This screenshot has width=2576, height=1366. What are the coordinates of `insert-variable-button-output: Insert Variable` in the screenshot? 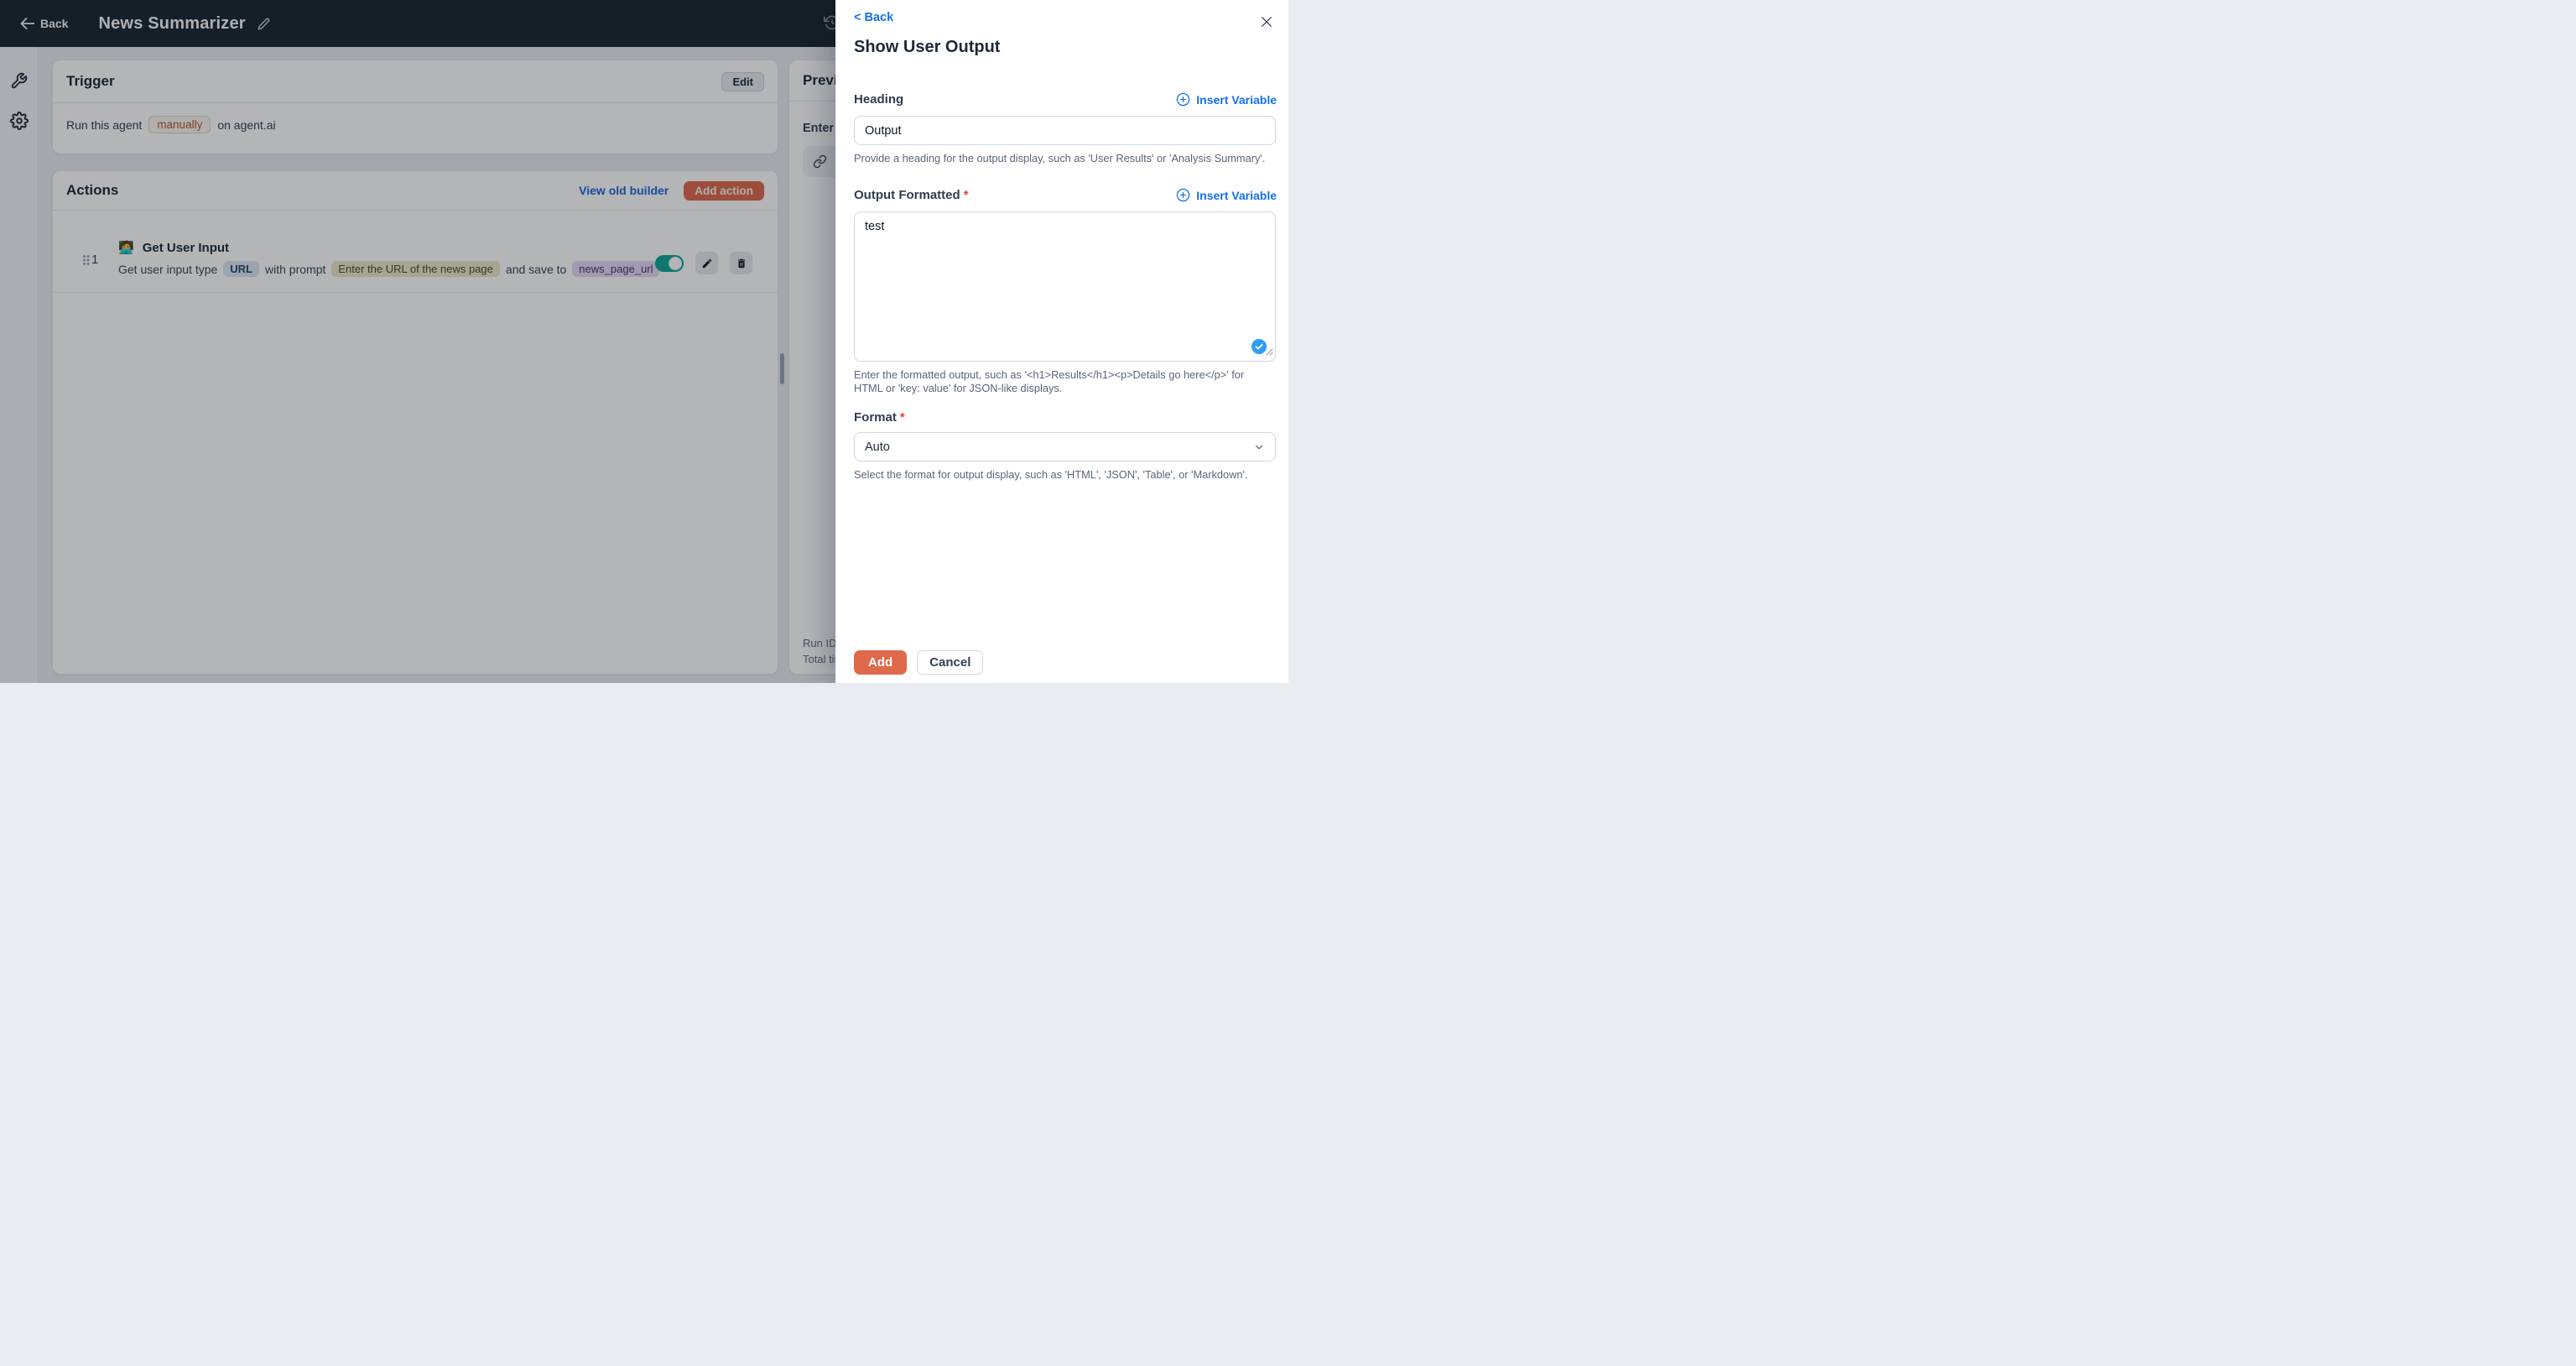 It's located at (1226, 195).